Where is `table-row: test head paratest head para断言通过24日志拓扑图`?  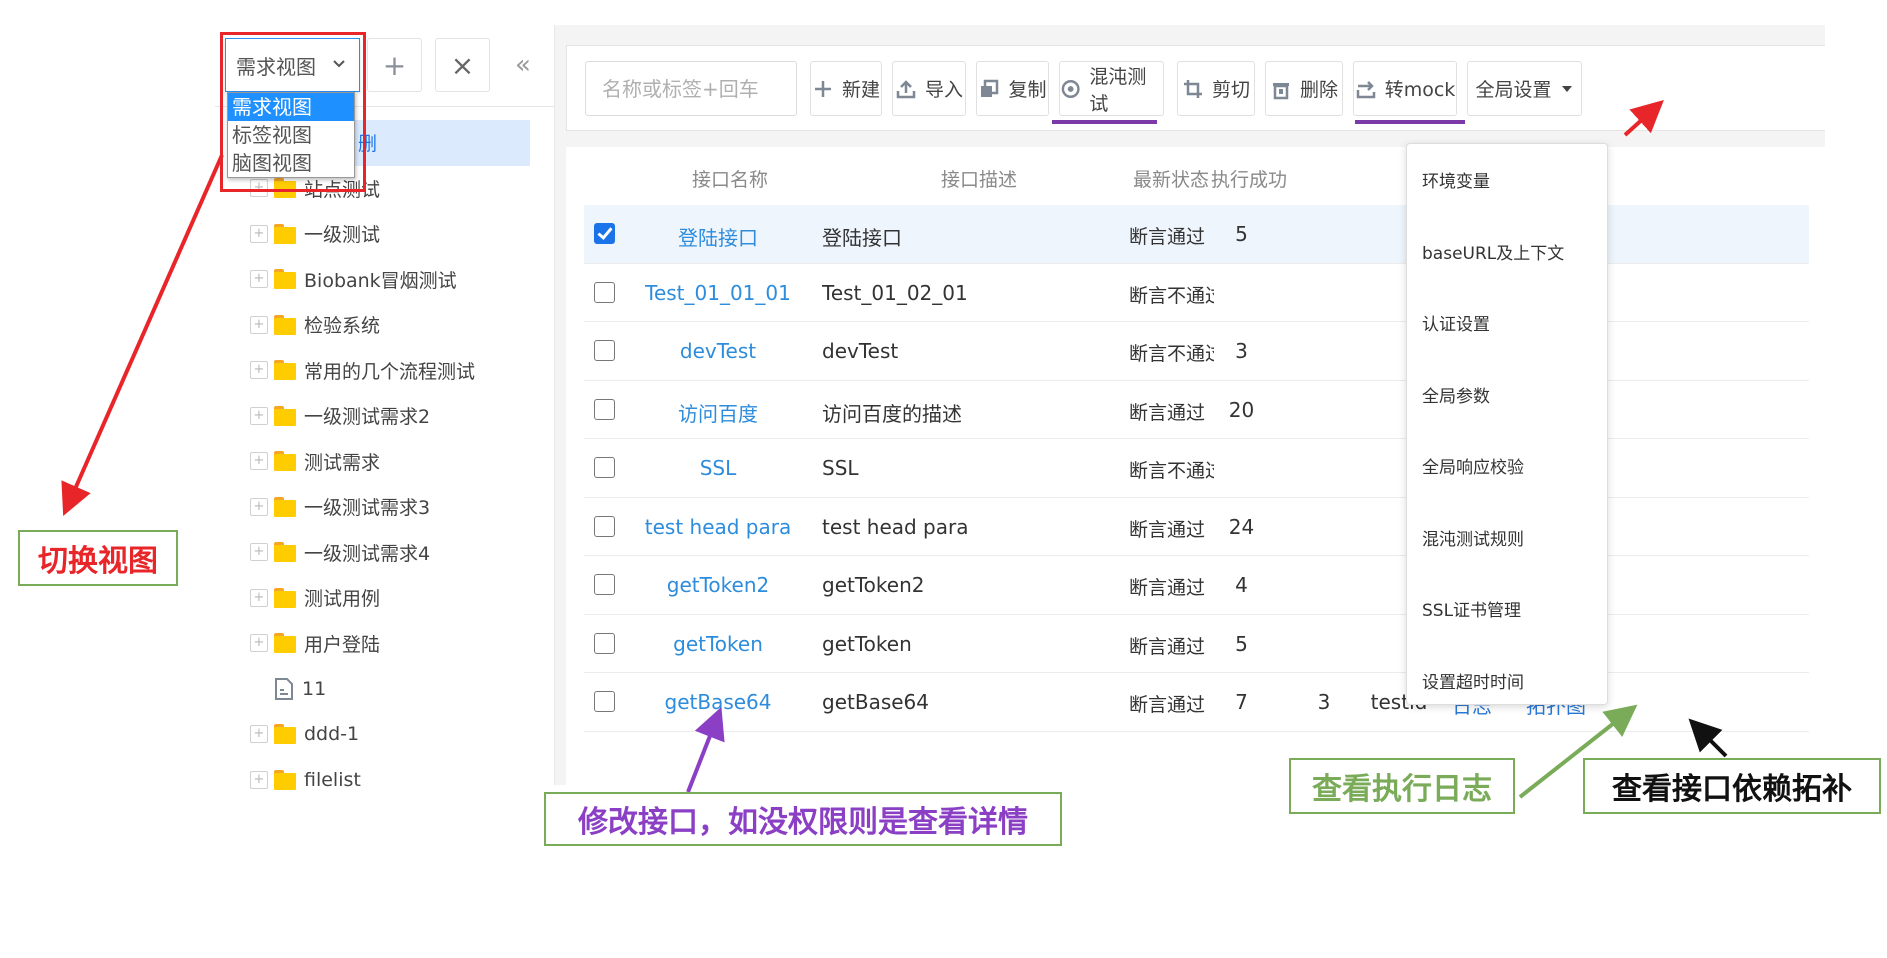 table-row: test head paratest head para断言通过24日志拓扑图 is located at coordinates (1196, 527).